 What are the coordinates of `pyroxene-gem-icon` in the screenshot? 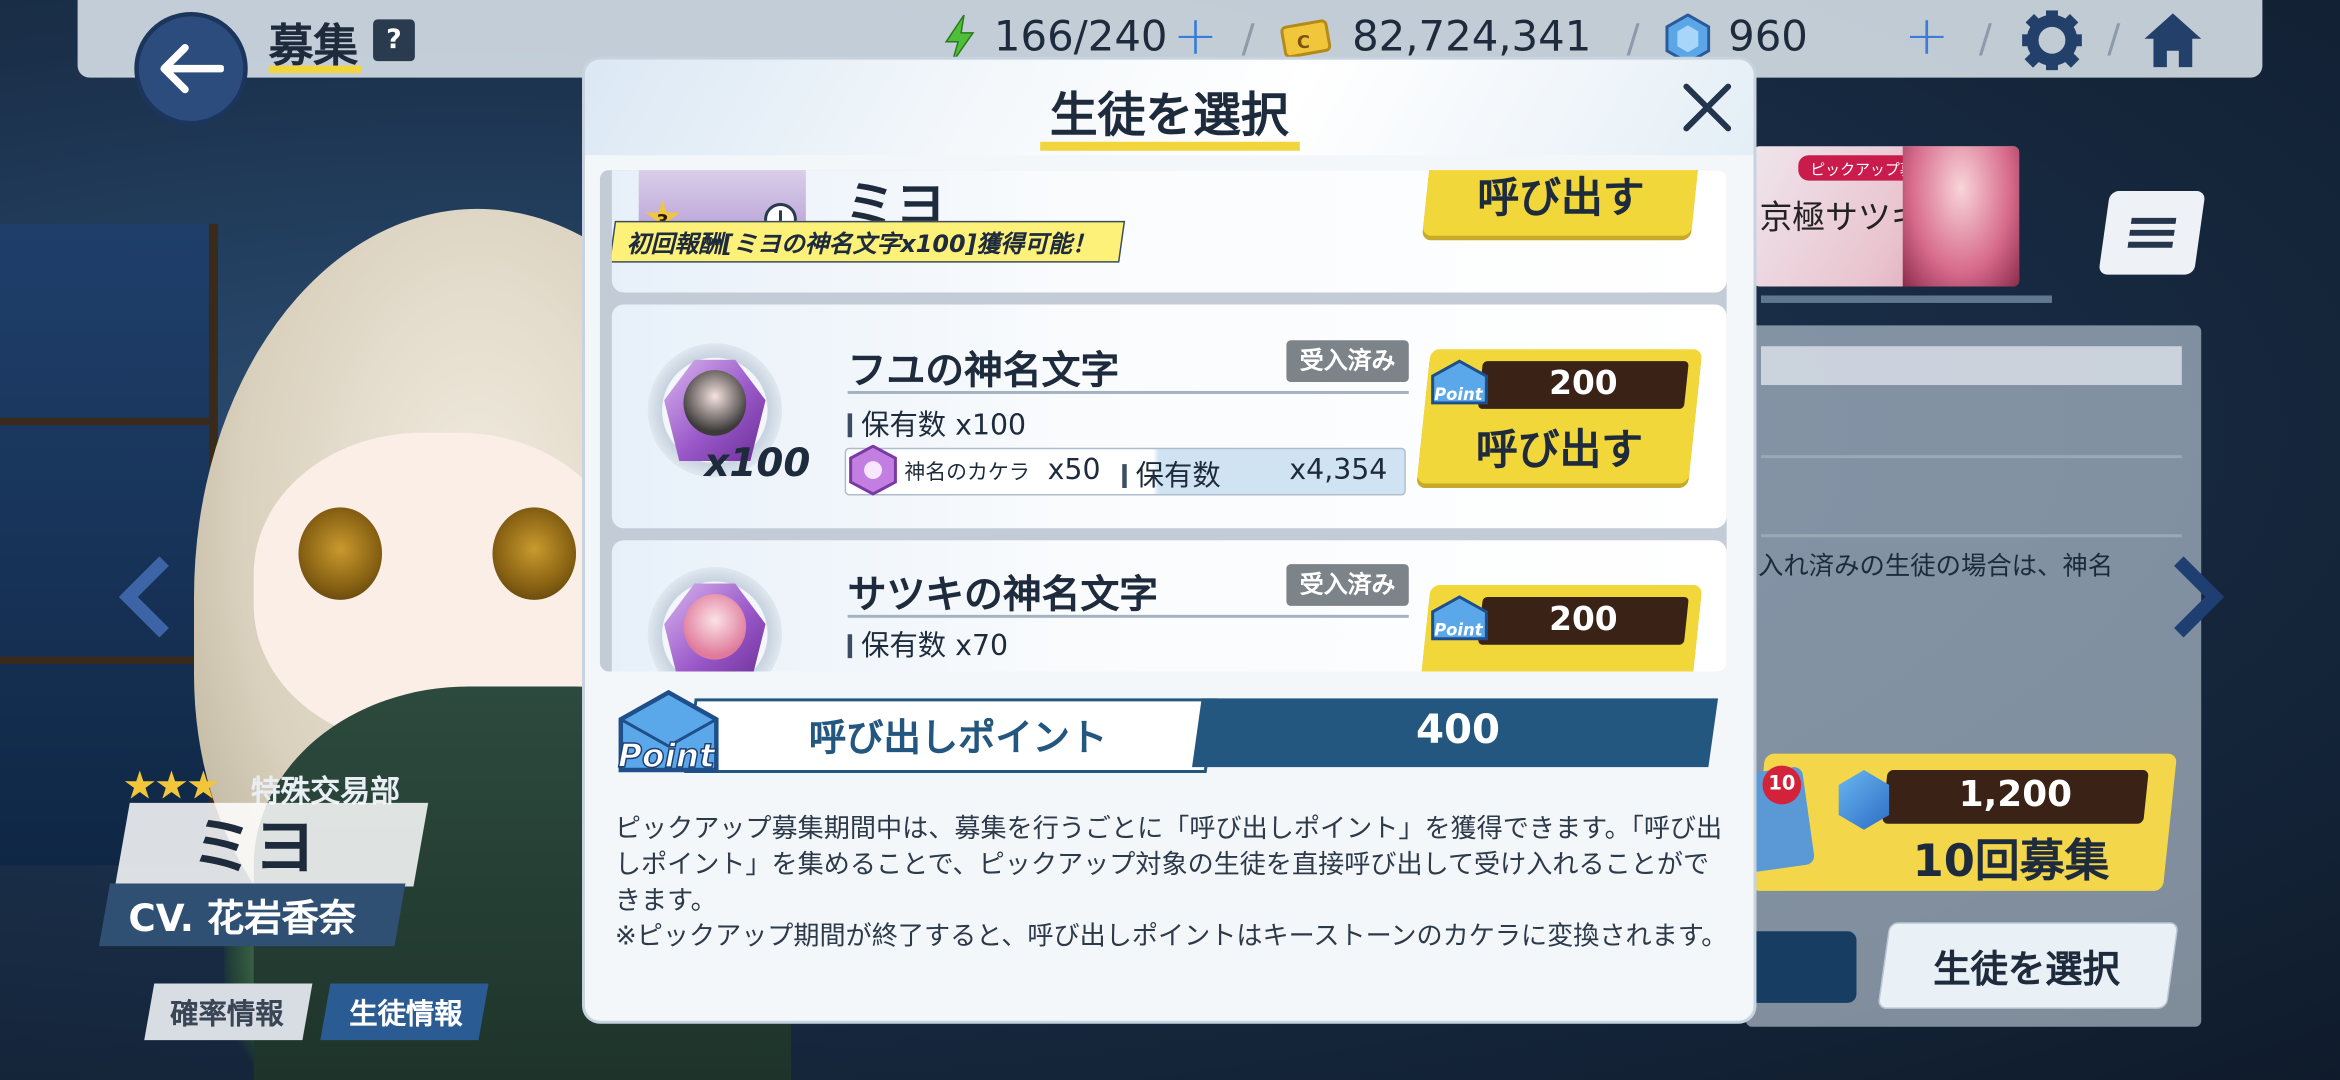 It's located at (1688, 39).